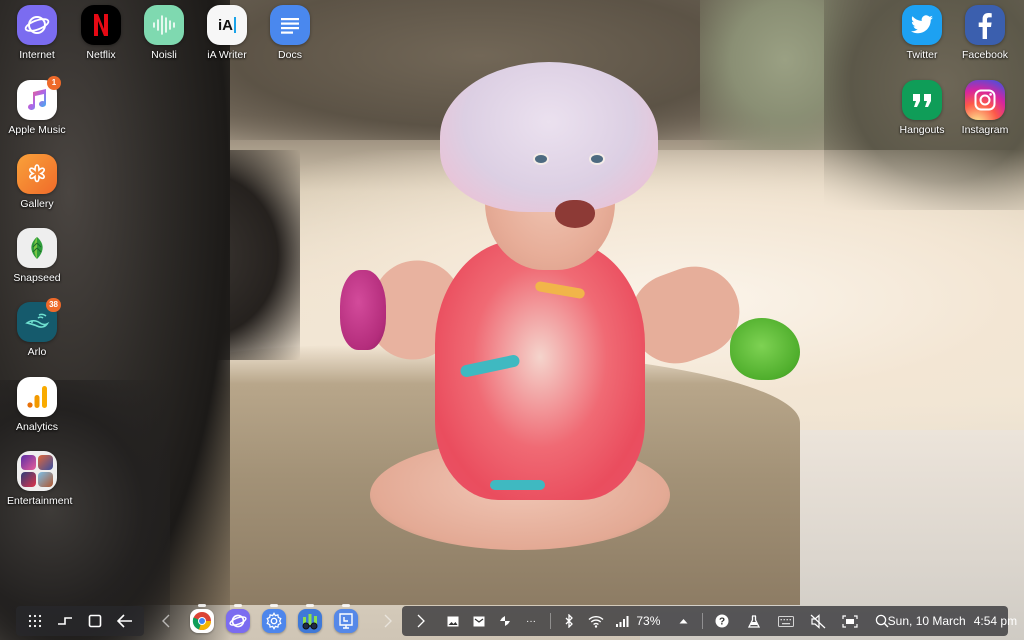 The height and width of the screenshot is (640, 1024). Describe the element at coordinates (80, 621) in the screenshot. I see `navigation-bar` at that location.